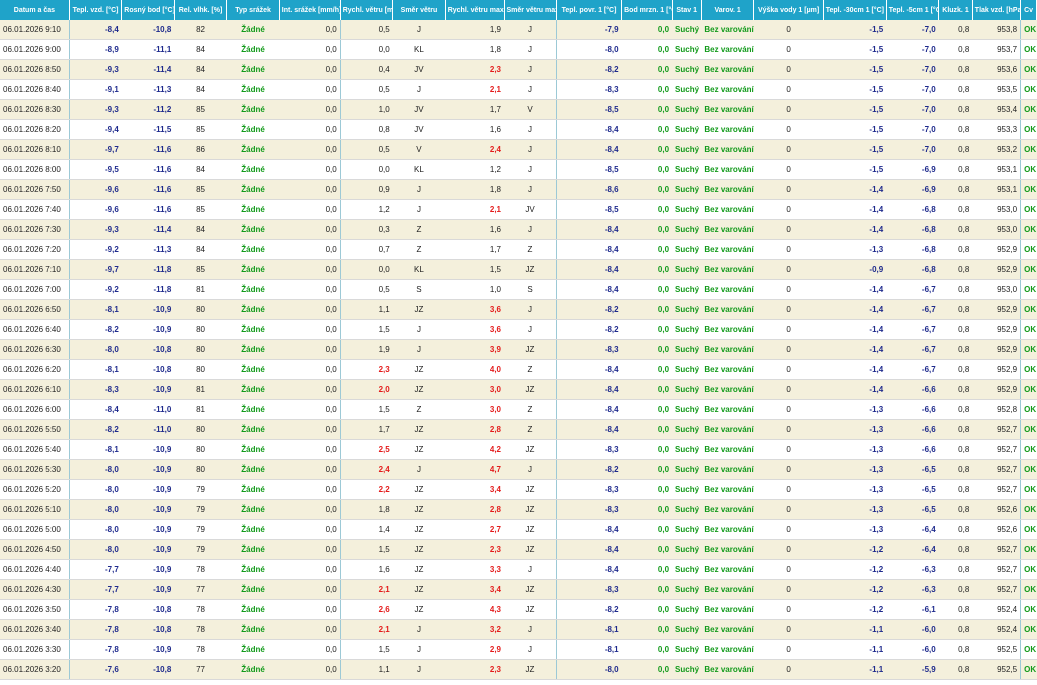 The width and height of the screenshot is (1037, 685). What do you see at coordinates (148, 10) in the screenshot?
I see `column-header-dew-point: Rosný bod [°C]` at bounding box center [148, 10].